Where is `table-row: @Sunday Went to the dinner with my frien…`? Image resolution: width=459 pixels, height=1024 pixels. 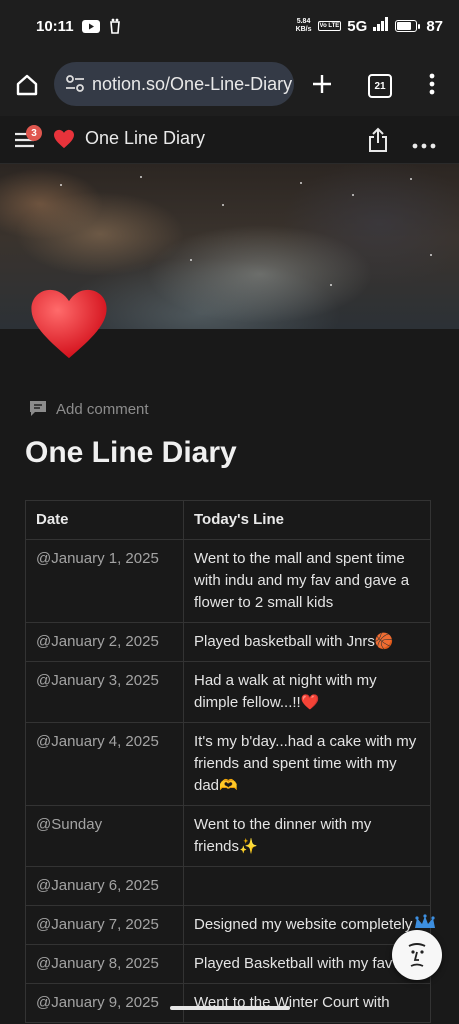 table-row: @Sunday Went to the dinner with my frien… is located at coordinates (228, 836).